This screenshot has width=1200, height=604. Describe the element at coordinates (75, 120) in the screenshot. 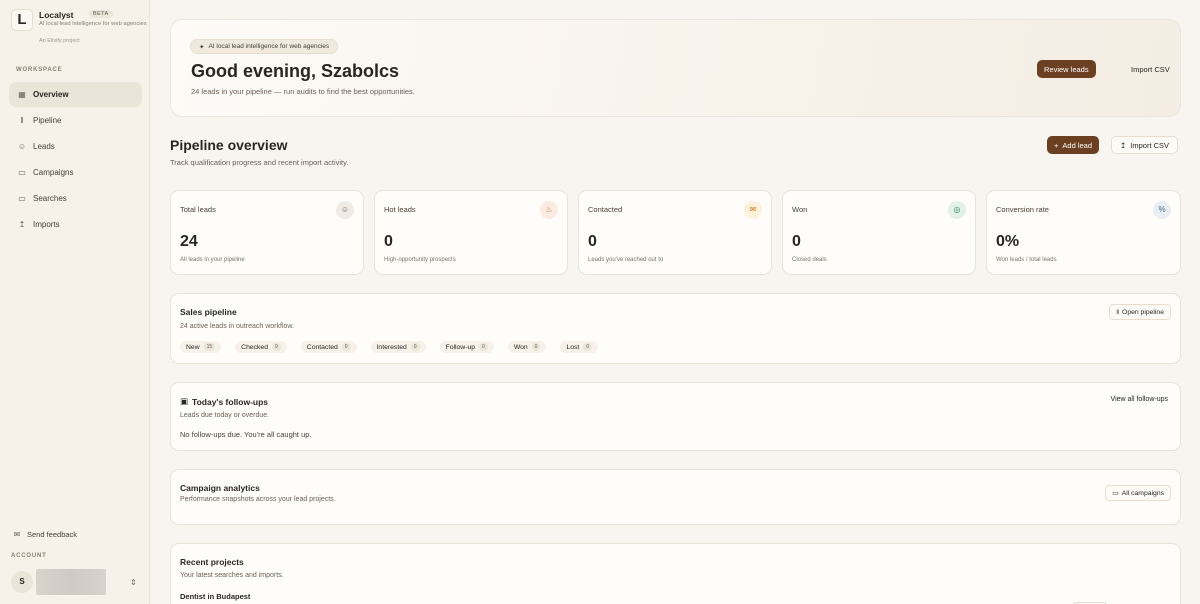

I see `sidebar-item-pipeline: ‖ Pipeline` at that location.